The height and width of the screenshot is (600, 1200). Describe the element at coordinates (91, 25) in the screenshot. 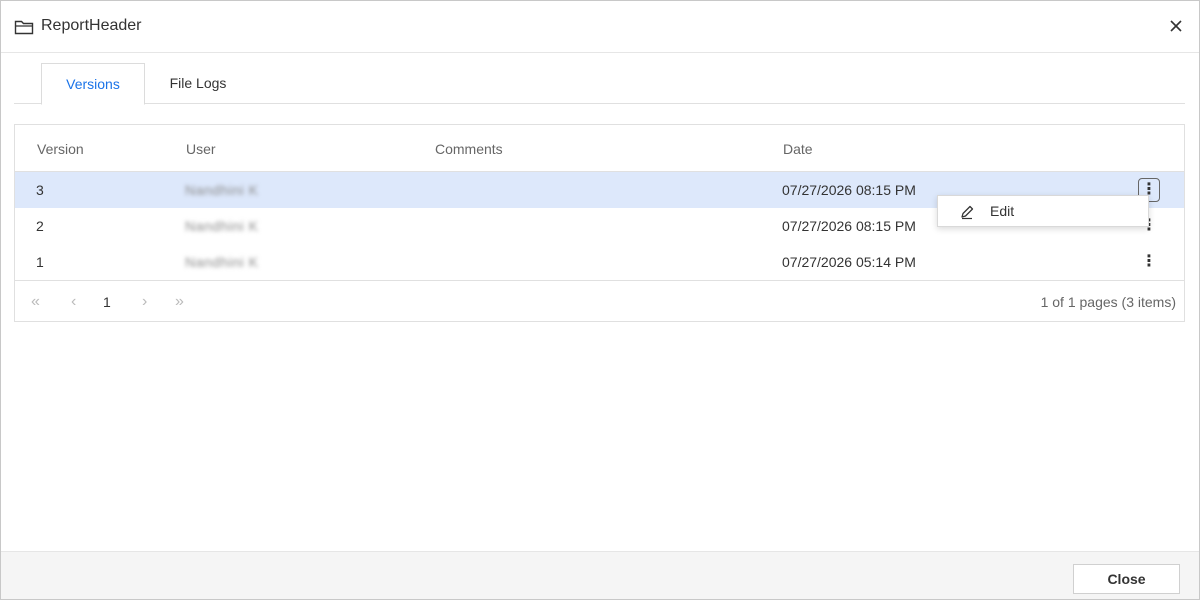

I see `dialog-title: ReportHeader` at that location.